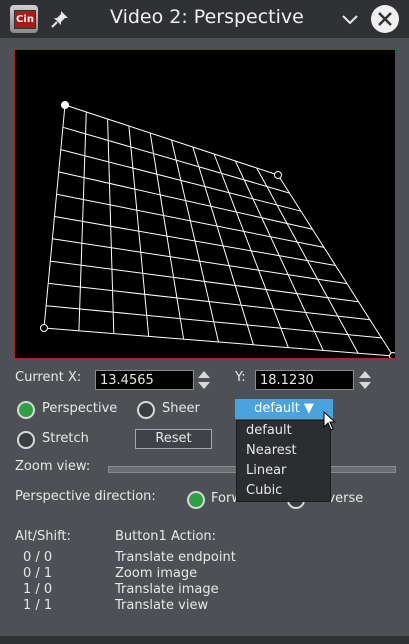 This screenshot has height=644, width=409. What do you see at coordinates (44, 328) in the screenshot?
I see `bottom-left-handle` at bounding box center [44, 328].